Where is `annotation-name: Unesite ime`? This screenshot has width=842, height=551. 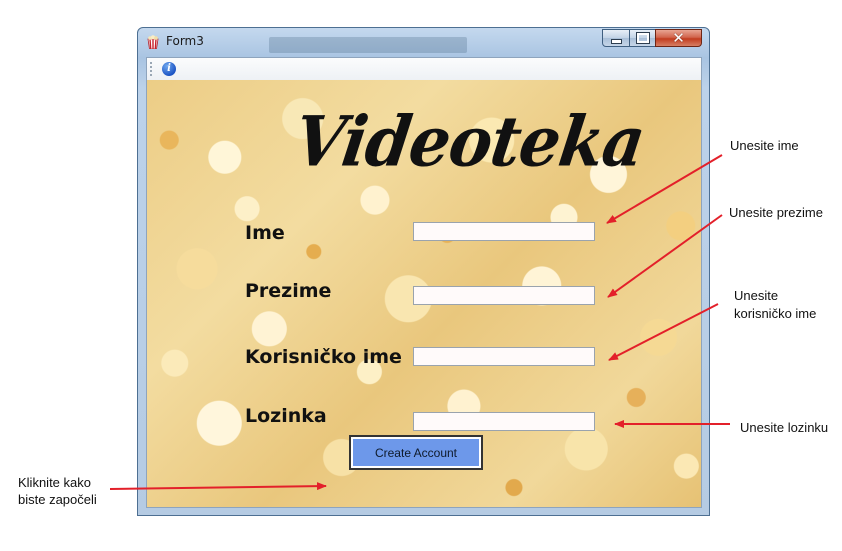 annotation-name: Unesite ime is located at coordinates (764, 145).